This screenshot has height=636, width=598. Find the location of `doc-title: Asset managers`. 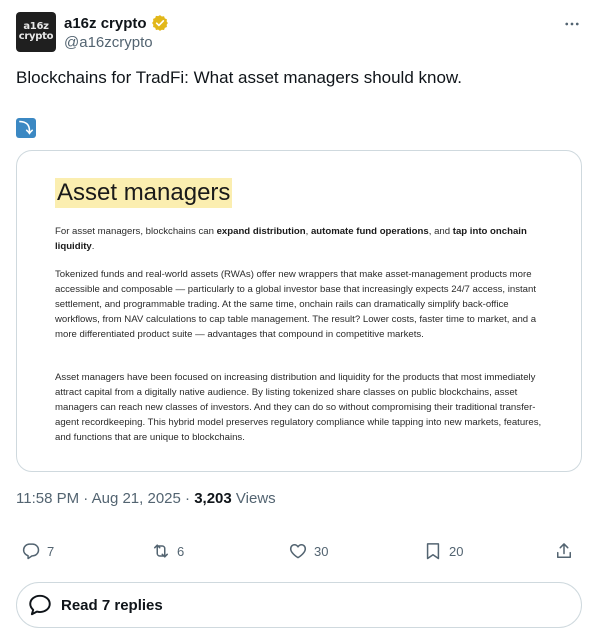

doc-title: Asset managers is located at coordinates (144, 193).